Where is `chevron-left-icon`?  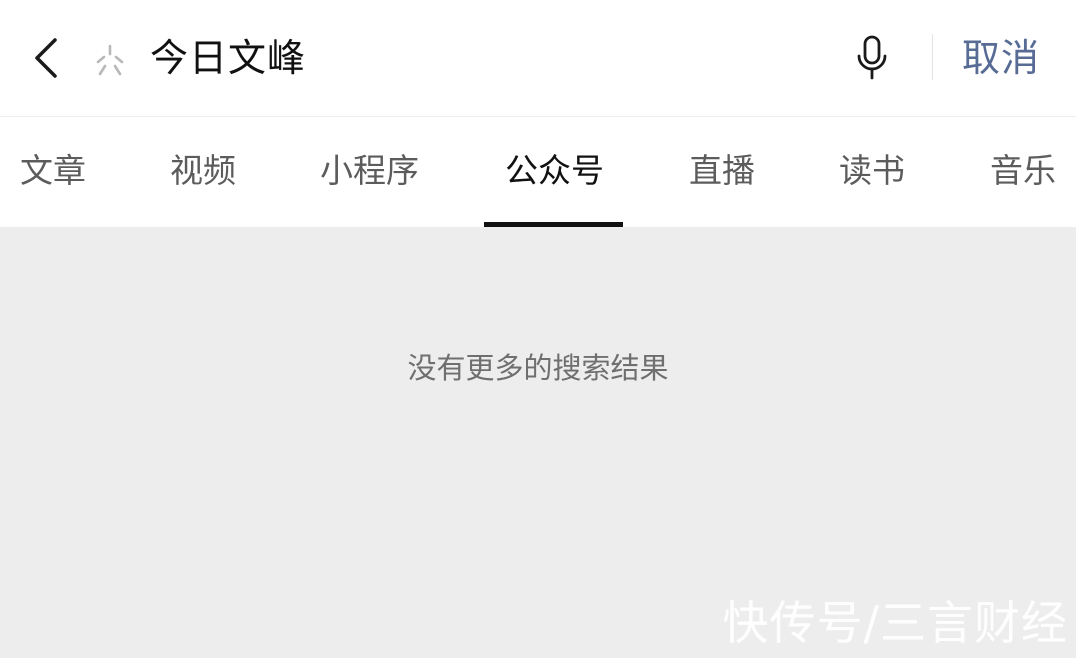 chevron-left-icon is located at coordinates (46, 58).